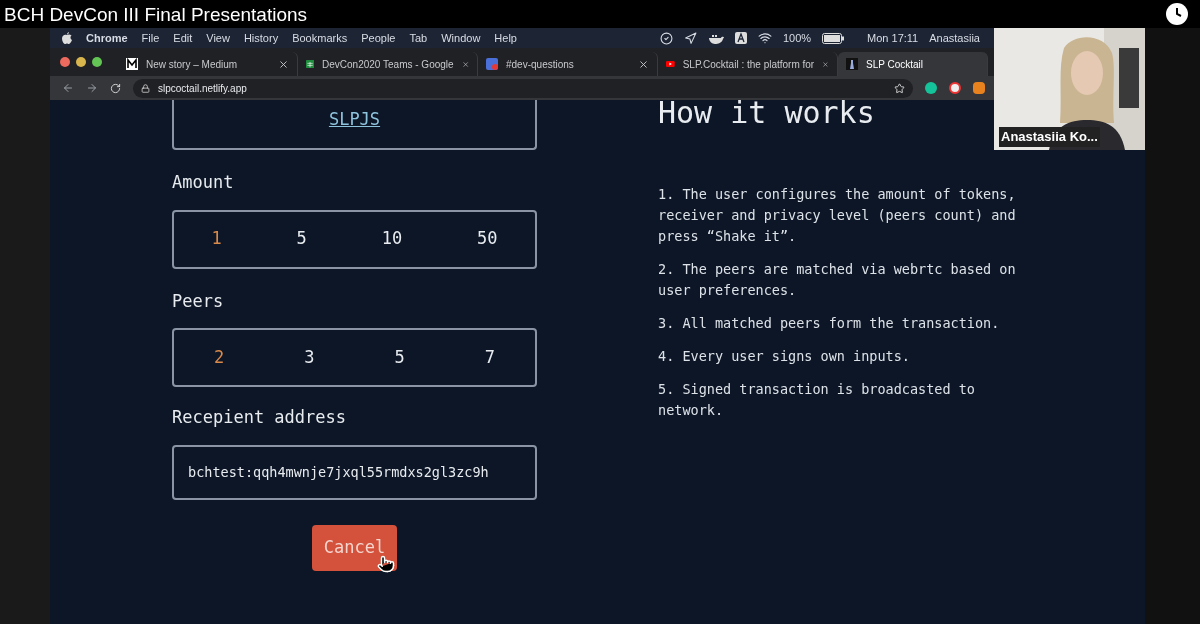 This screenshot has width=1200, height=624. Describe the element at coordinates (784, 356) in the screenshot. I see `step-text: 4. Every user signs own inputs.` at that location.